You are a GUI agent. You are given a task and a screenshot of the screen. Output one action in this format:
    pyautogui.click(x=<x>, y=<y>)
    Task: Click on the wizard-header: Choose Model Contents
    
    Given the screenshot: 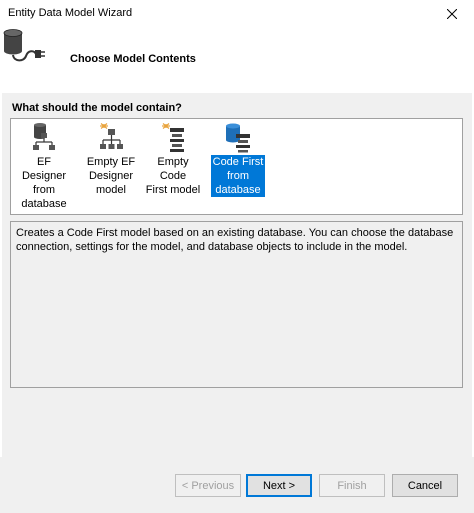 What is the action you would take?
    pyautogui.click(x=237, y=59)
    